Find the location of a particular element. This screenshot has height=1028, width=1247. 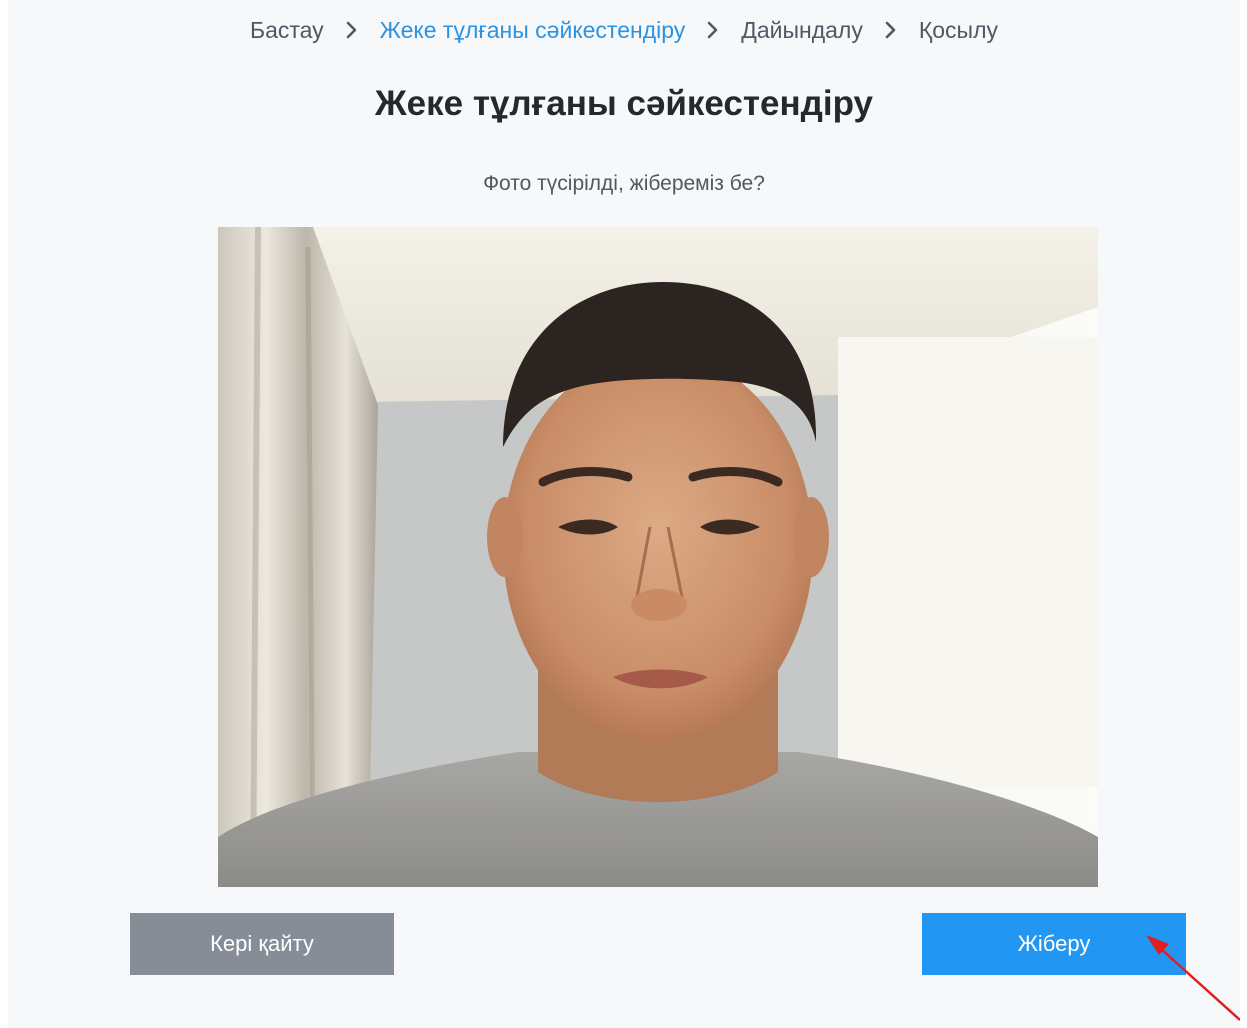

breadcrumb-item-connect: Қосылу is located at coordinates (958, 30).